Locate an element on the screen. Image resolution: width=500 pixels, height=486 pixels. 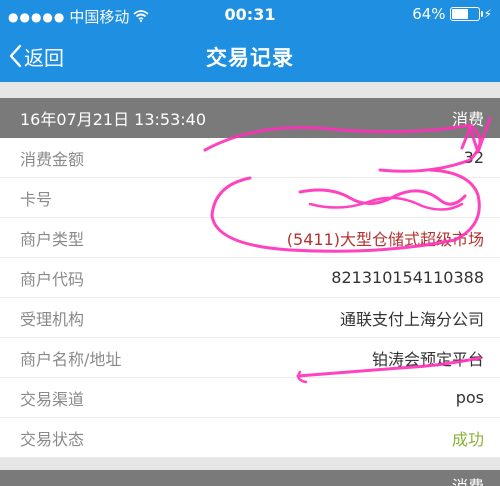
amount-value: 32 is located at coordinates (473, 157).